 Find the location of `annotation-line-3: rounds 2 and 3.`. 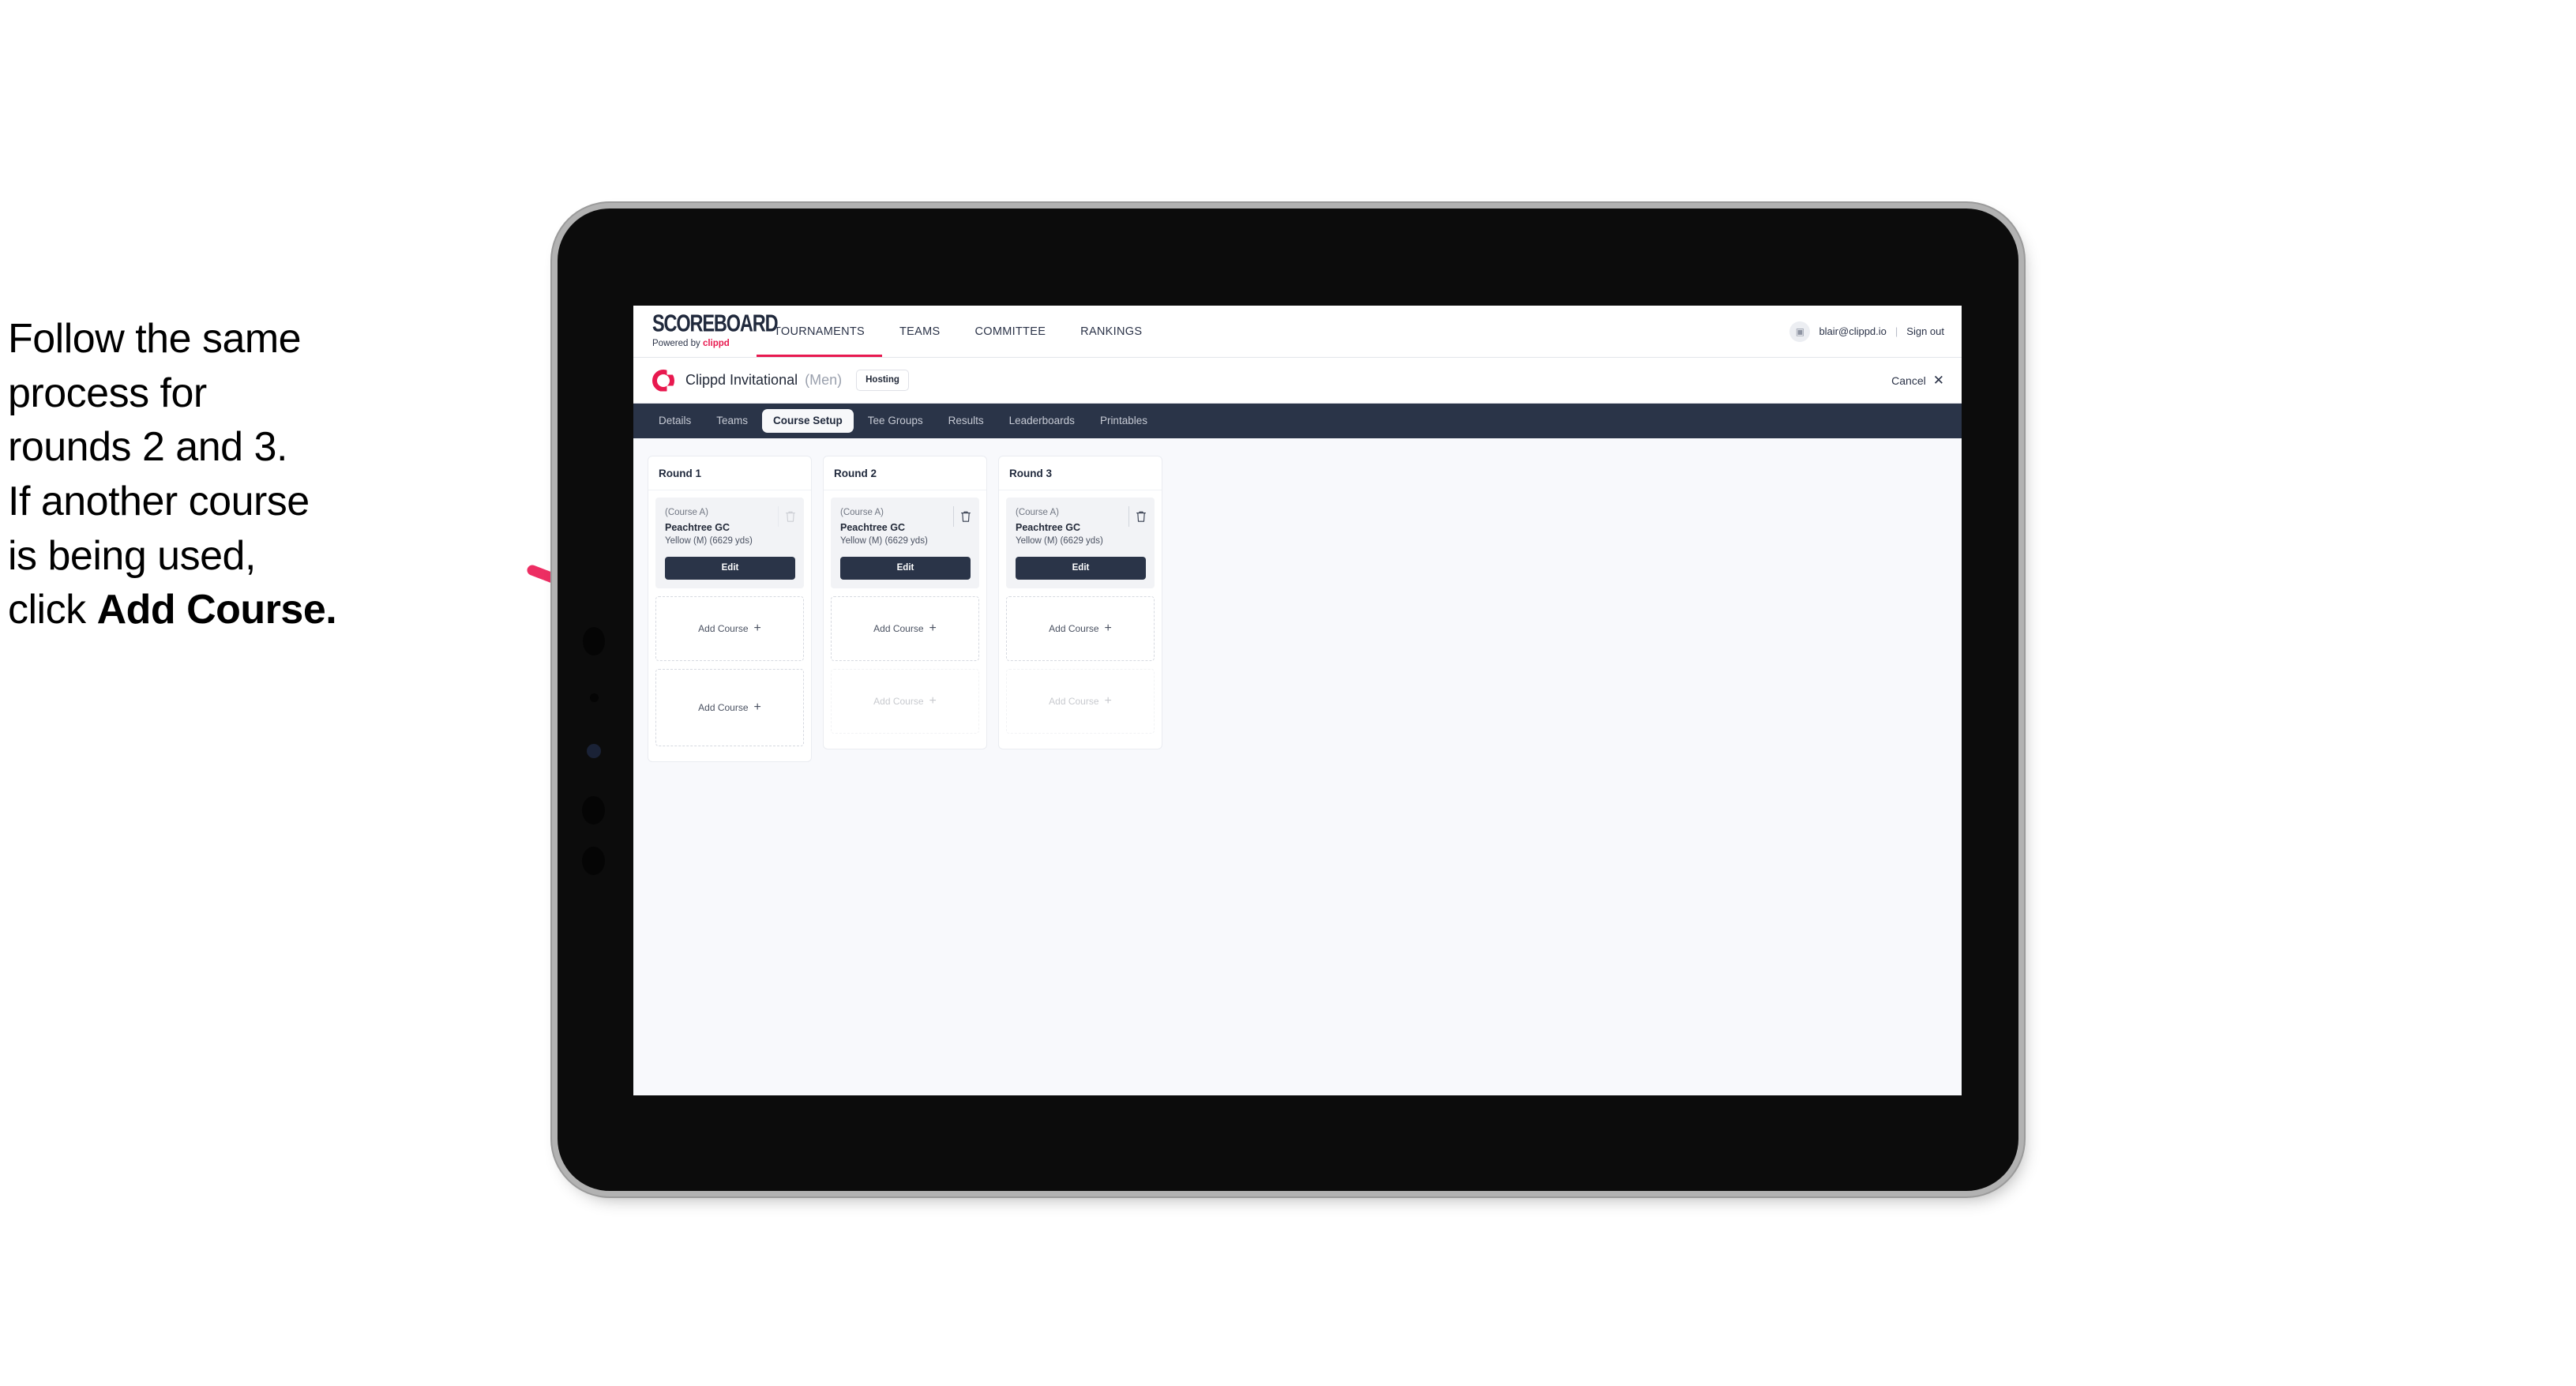

annotation-line-3: rounds 2 and 3. is located at coordinates (147, 447).